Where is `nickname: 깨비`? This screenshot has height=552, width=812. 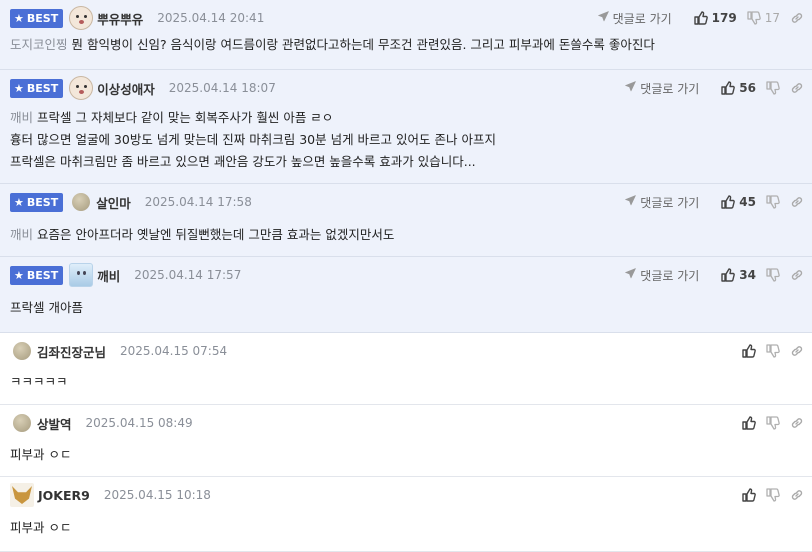 nickname: 깨비 is located at coordinates (108, 275).